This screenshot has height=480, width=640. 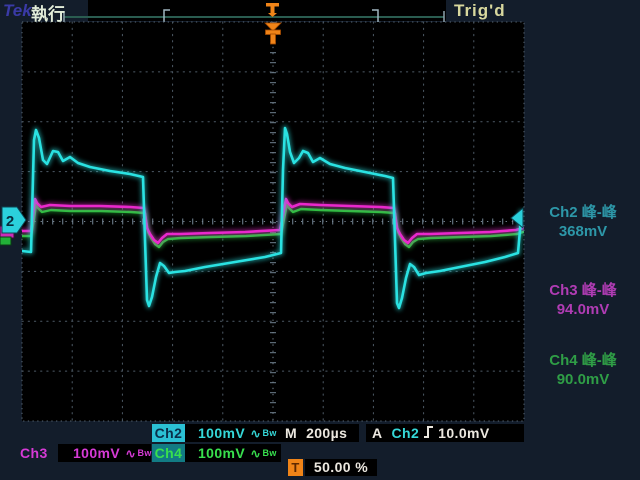 What do you see at coordinates (341, 467) in the screenshot?
I see `horizontal-trigger-position: 50.00 %` at bounding box center [341, 467].